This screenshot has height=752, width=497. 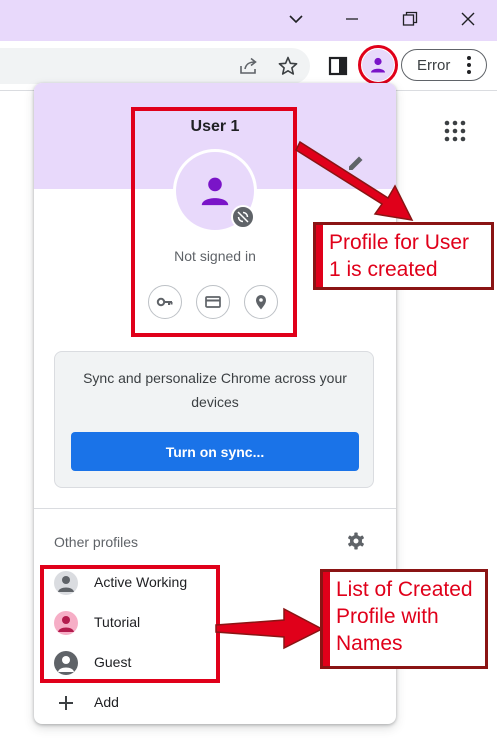 I want to click on apps-grid-icon, so click(x=455, y=131).